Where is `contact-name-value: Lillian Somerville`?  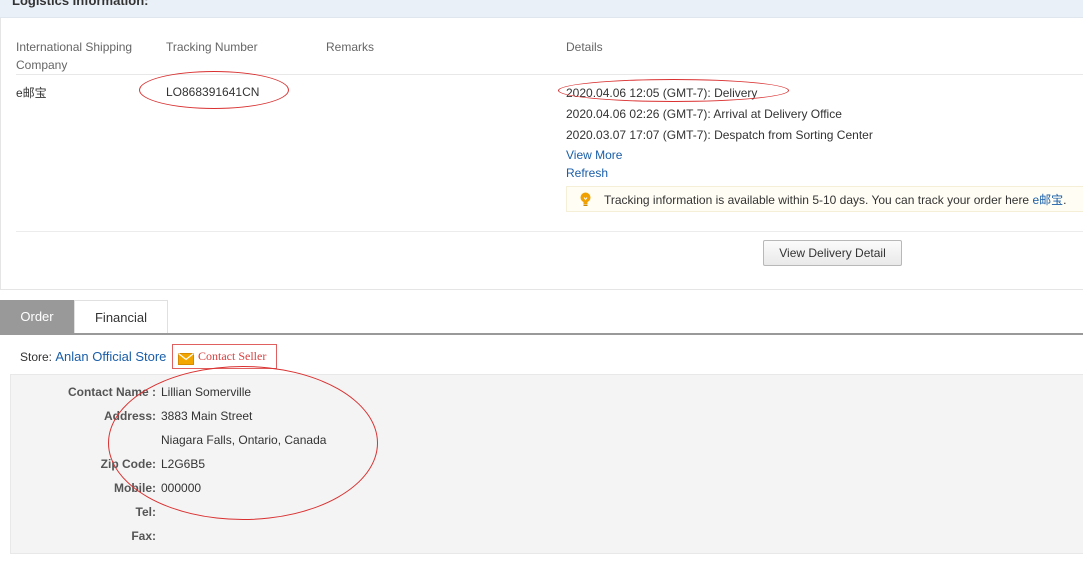
contact-name-value: Lillian Somerville is located at coordinates (206, 392).